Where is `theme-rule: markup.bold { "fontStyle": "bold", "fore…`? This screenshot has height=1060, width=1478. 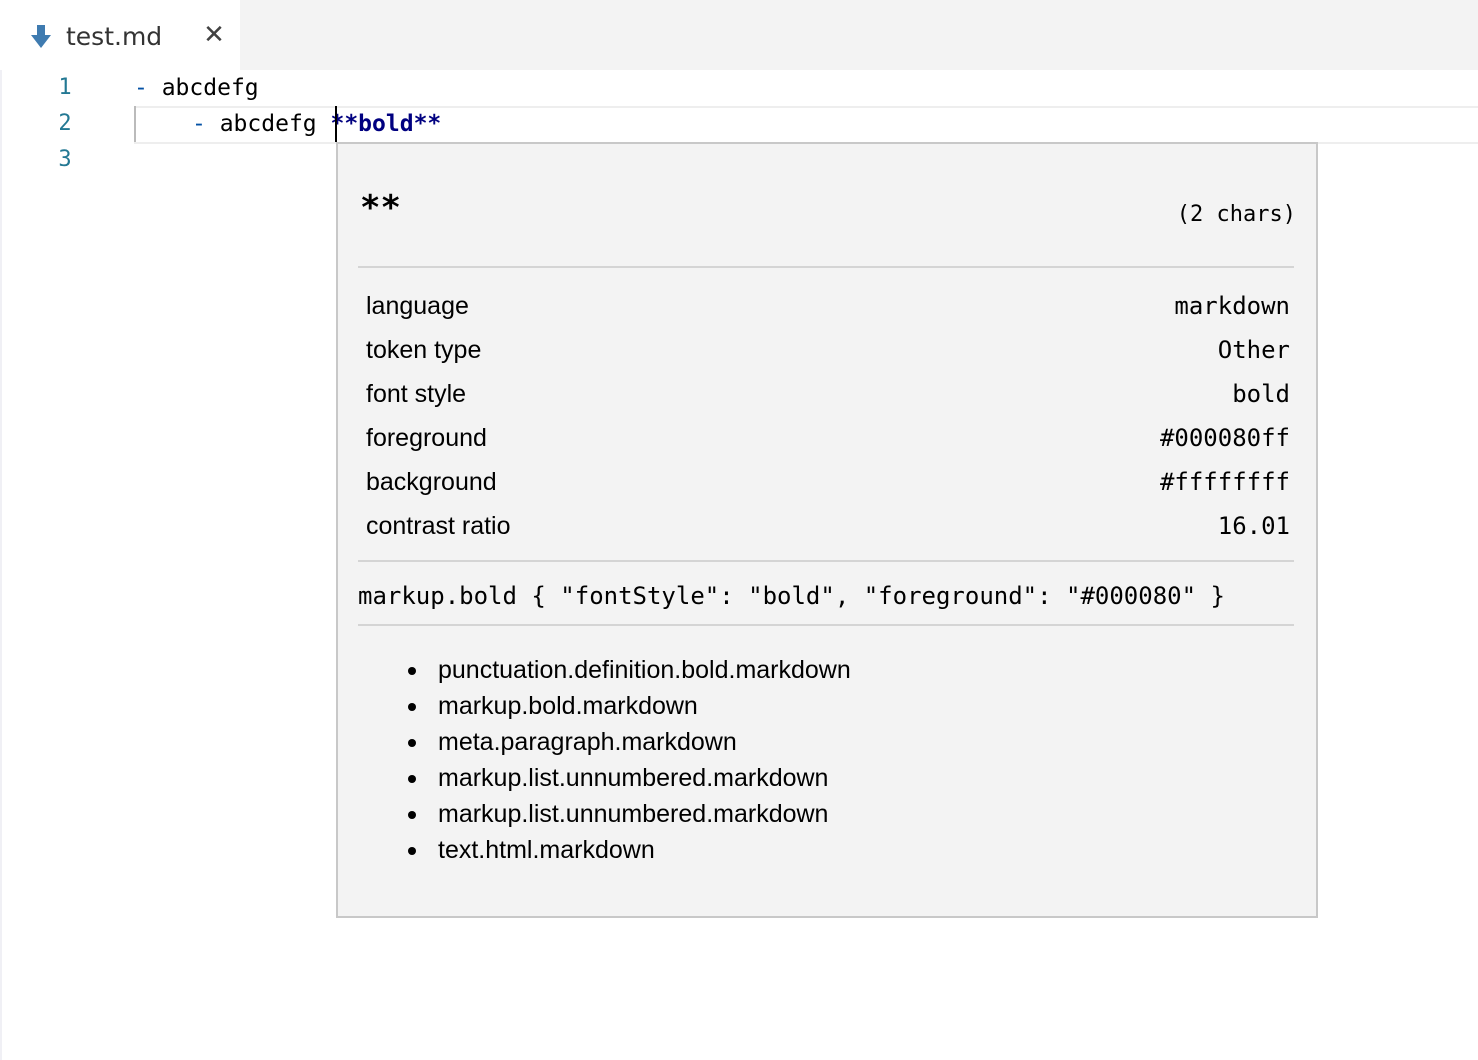
theme-rule: markup.bold { "fontStyle": "bold", "fore… is located at coordinates (791, 596).